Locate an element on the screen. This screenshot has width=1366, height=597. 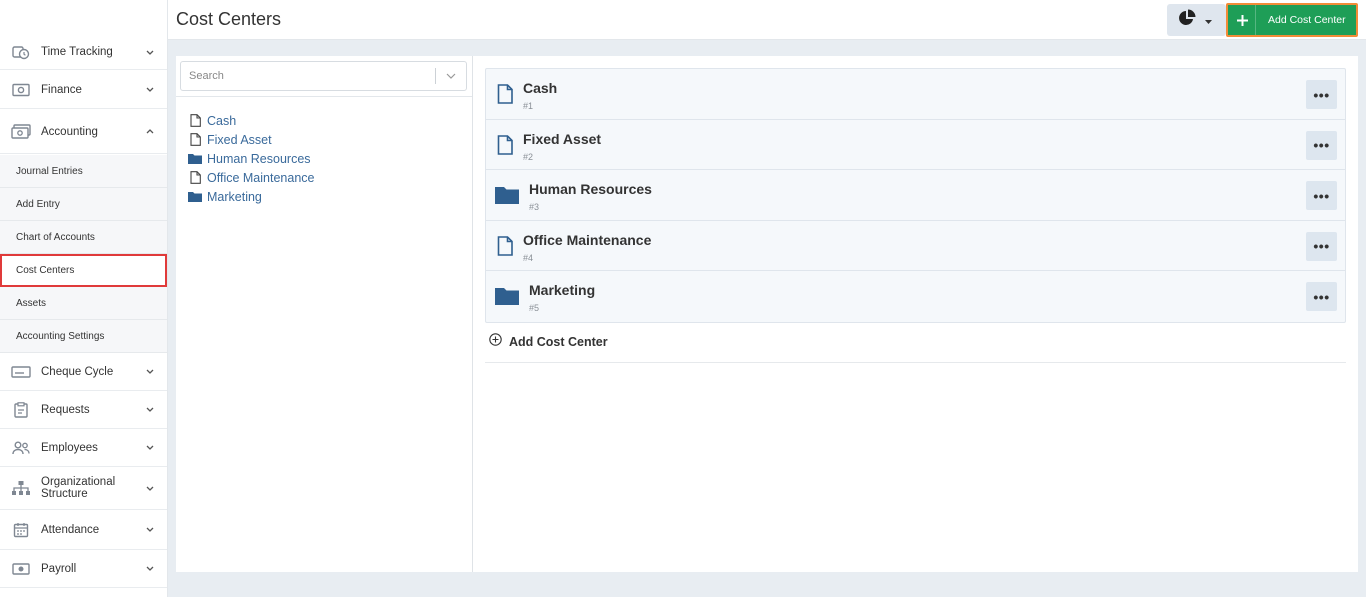
list-item: Marketing #5 ••• is located at coordinates (915, 296).